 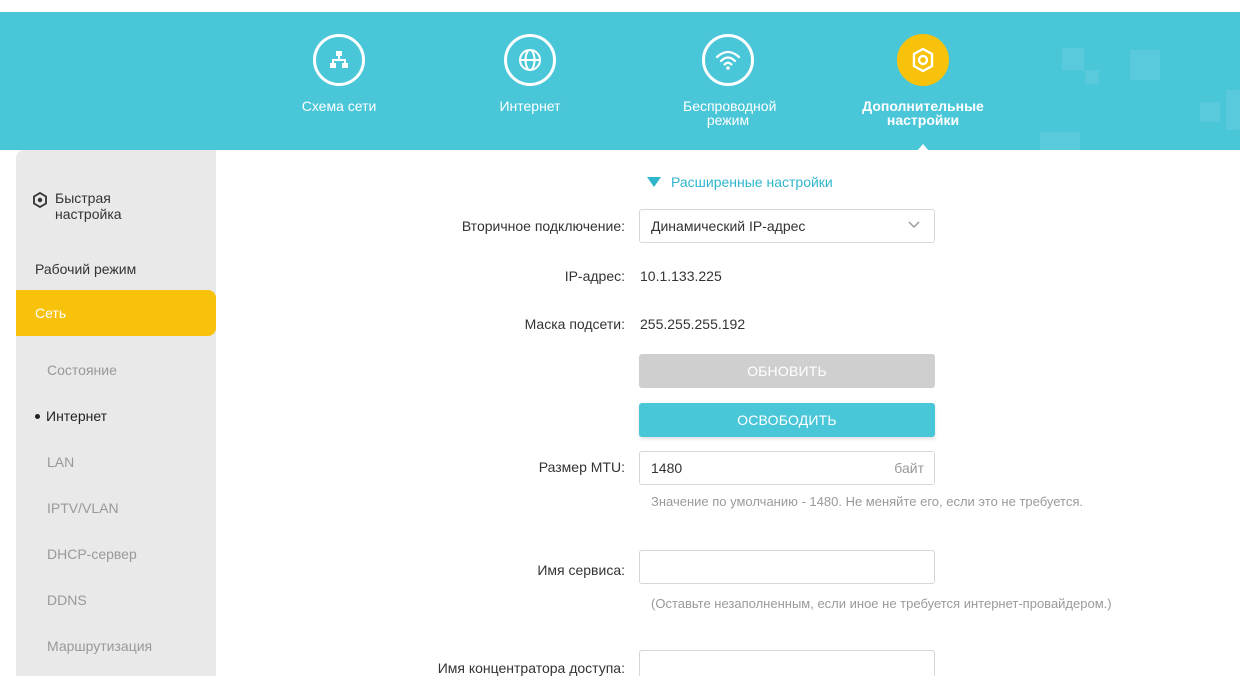 What do you see at coordinates (654, 182) in the screenshot?
I see `triangle-down-icon` at bounding box center [654, 182].